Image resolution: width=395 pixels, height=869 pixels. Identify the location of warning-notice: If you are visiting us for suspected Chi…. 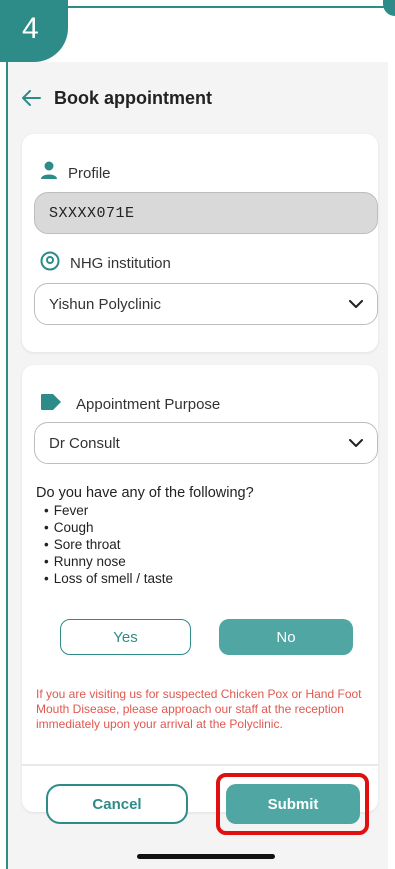
(199, 709).